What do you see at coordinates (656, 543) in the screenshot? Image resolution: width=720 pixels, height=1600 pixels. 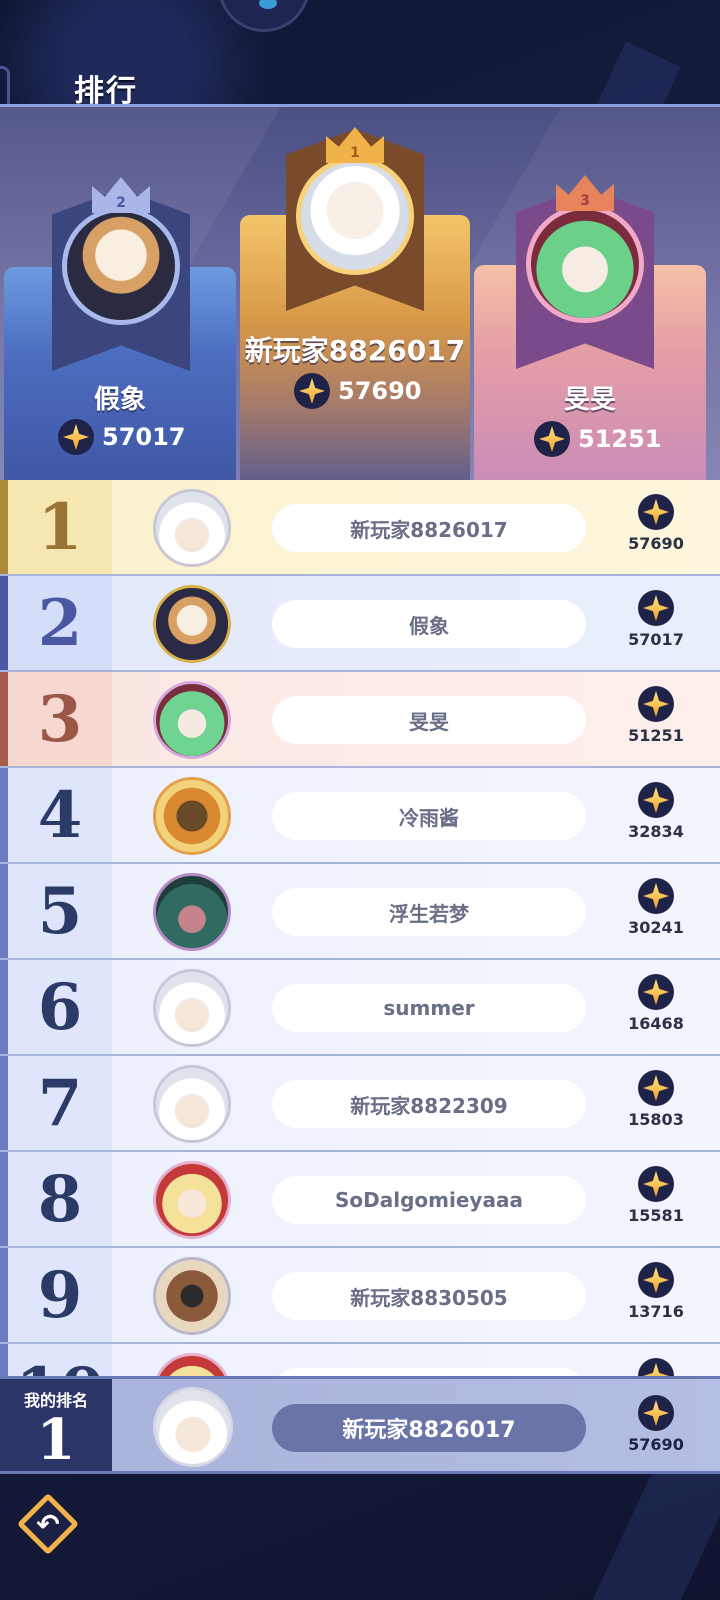 I see `score-value: 57690` at bounding box center [656, 543].